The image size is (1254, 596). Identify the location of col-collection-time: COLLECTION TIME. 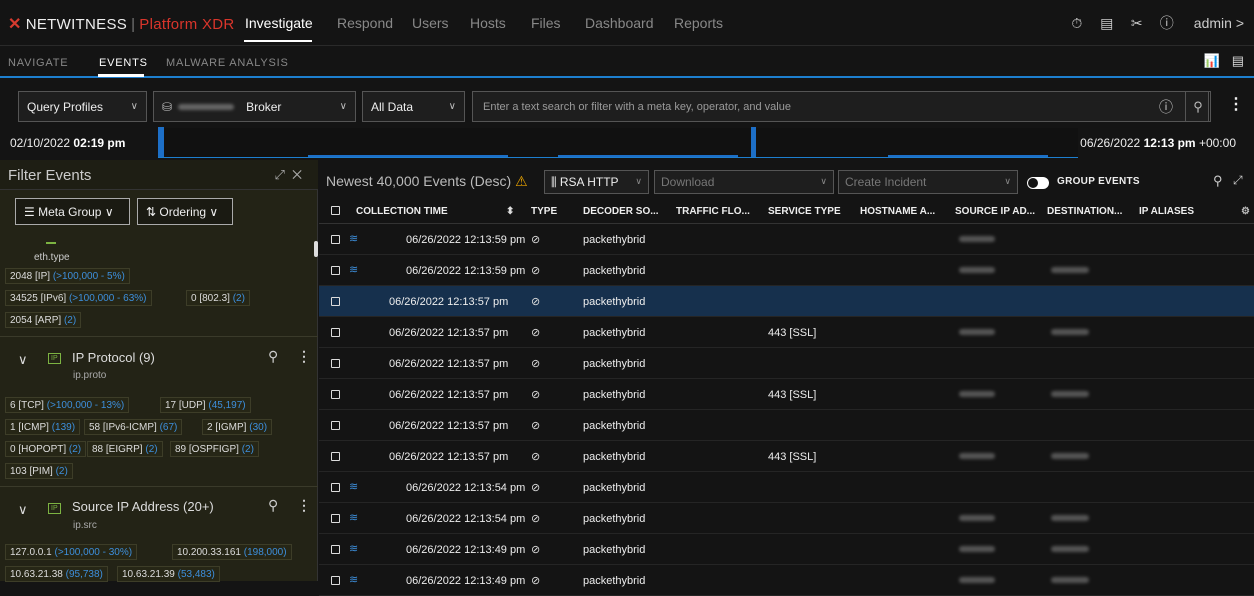
(402, 211).